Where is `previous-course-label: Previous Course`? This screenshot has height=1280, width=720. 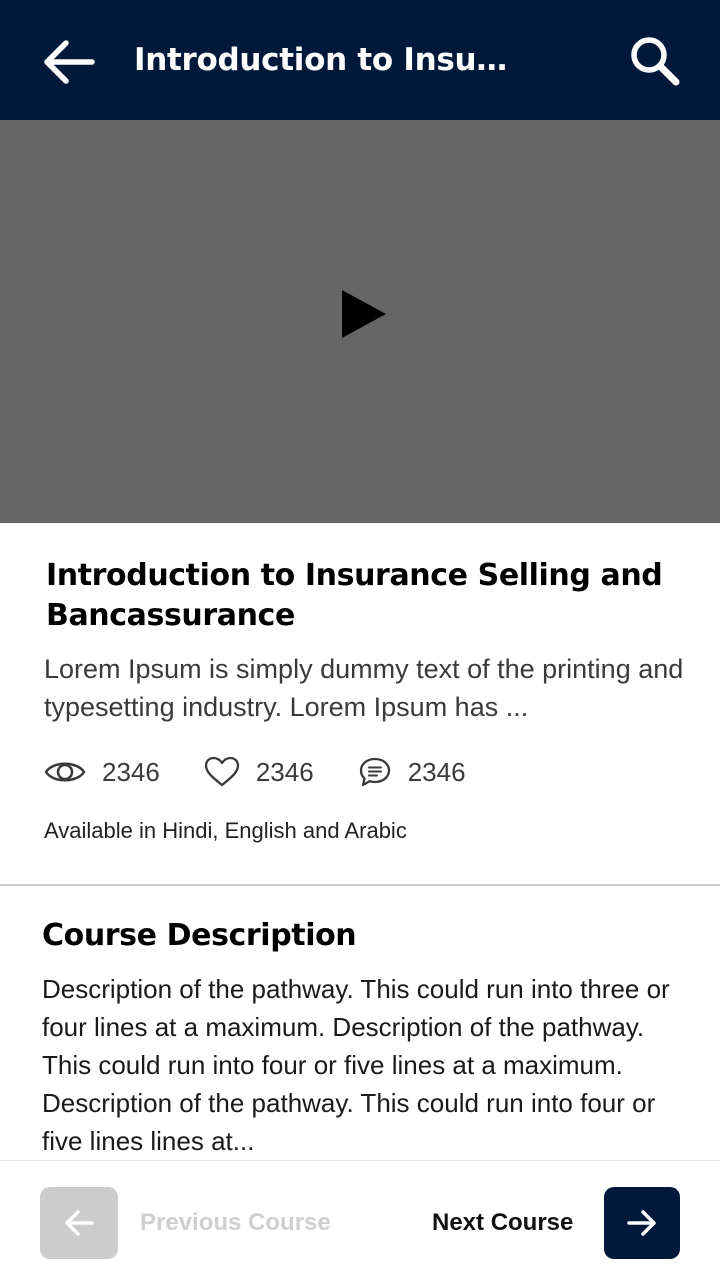 previous-course-label: Previous Course is located at coordinates (235, 1223).